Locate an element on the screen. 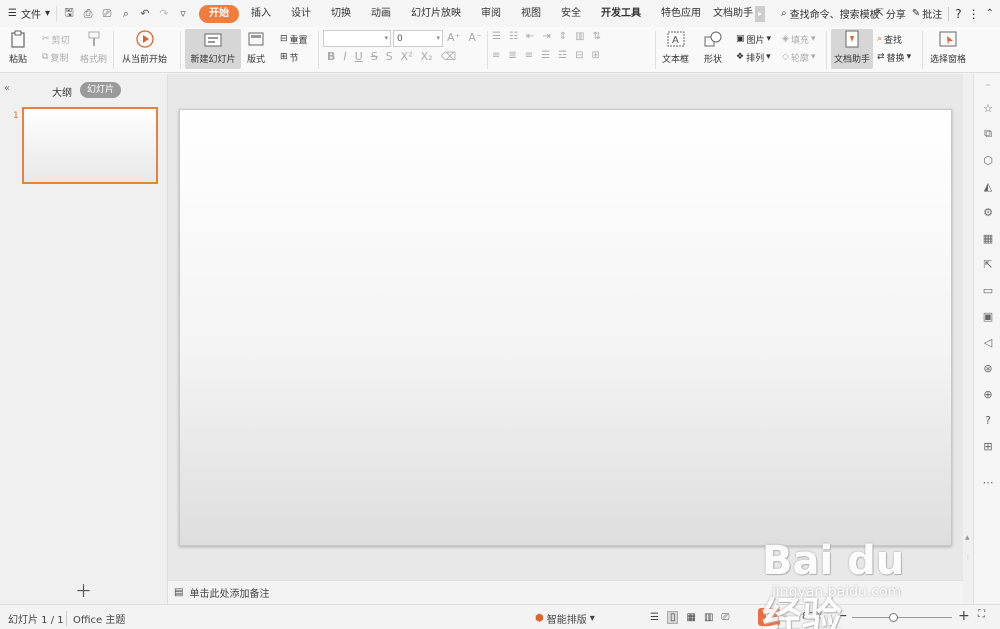 This screenshot has height=629, width=1000. tab-doc-assistant: 文档助手 is located at coordinates (733, 14).